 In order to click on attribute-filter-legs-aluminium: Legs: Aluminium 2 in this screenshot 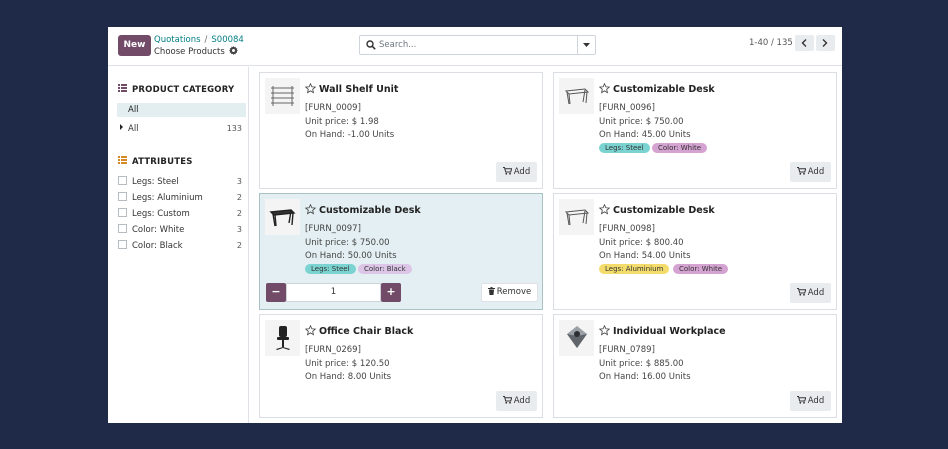, I will do `click(180, 198)`.